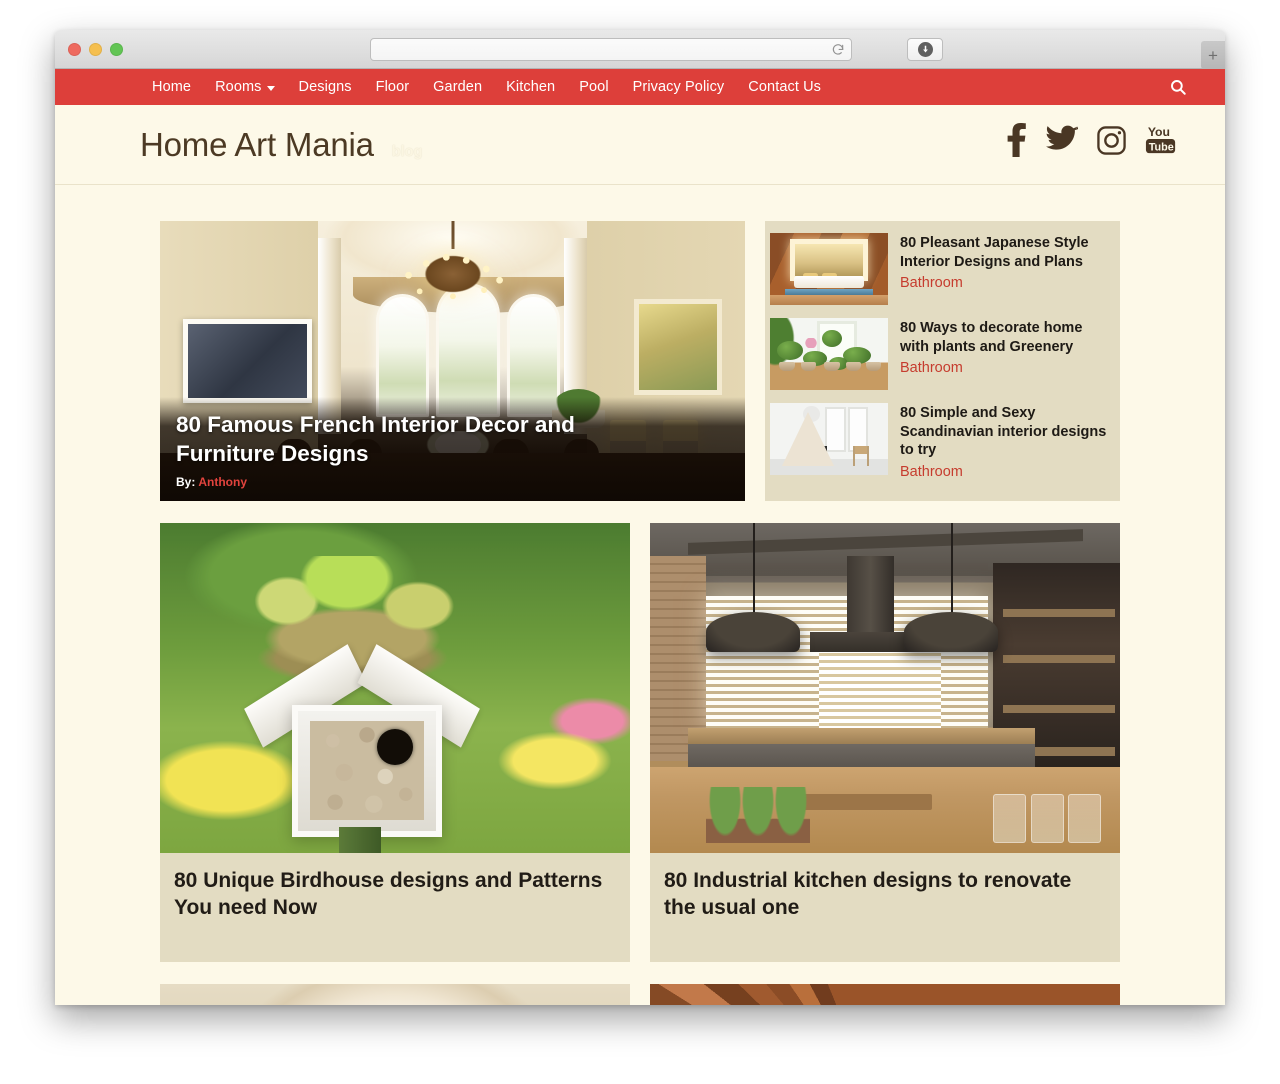 Image resolution: width=1280 pixels, height=1084 pixels. I want to click on nav-item-rooms: Rooms, so click(244, 87).